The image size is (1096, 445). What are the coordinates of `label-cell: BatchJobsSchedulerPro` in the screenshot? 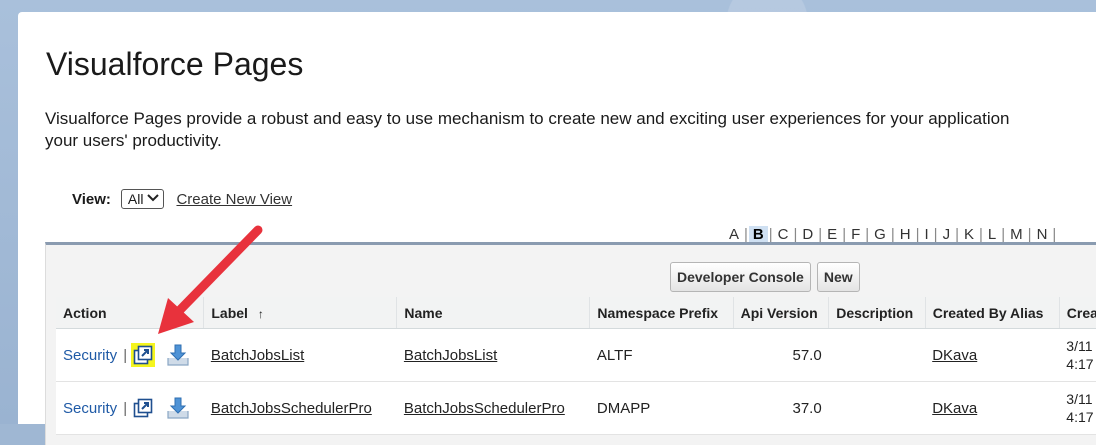 It's located at (300, 408).